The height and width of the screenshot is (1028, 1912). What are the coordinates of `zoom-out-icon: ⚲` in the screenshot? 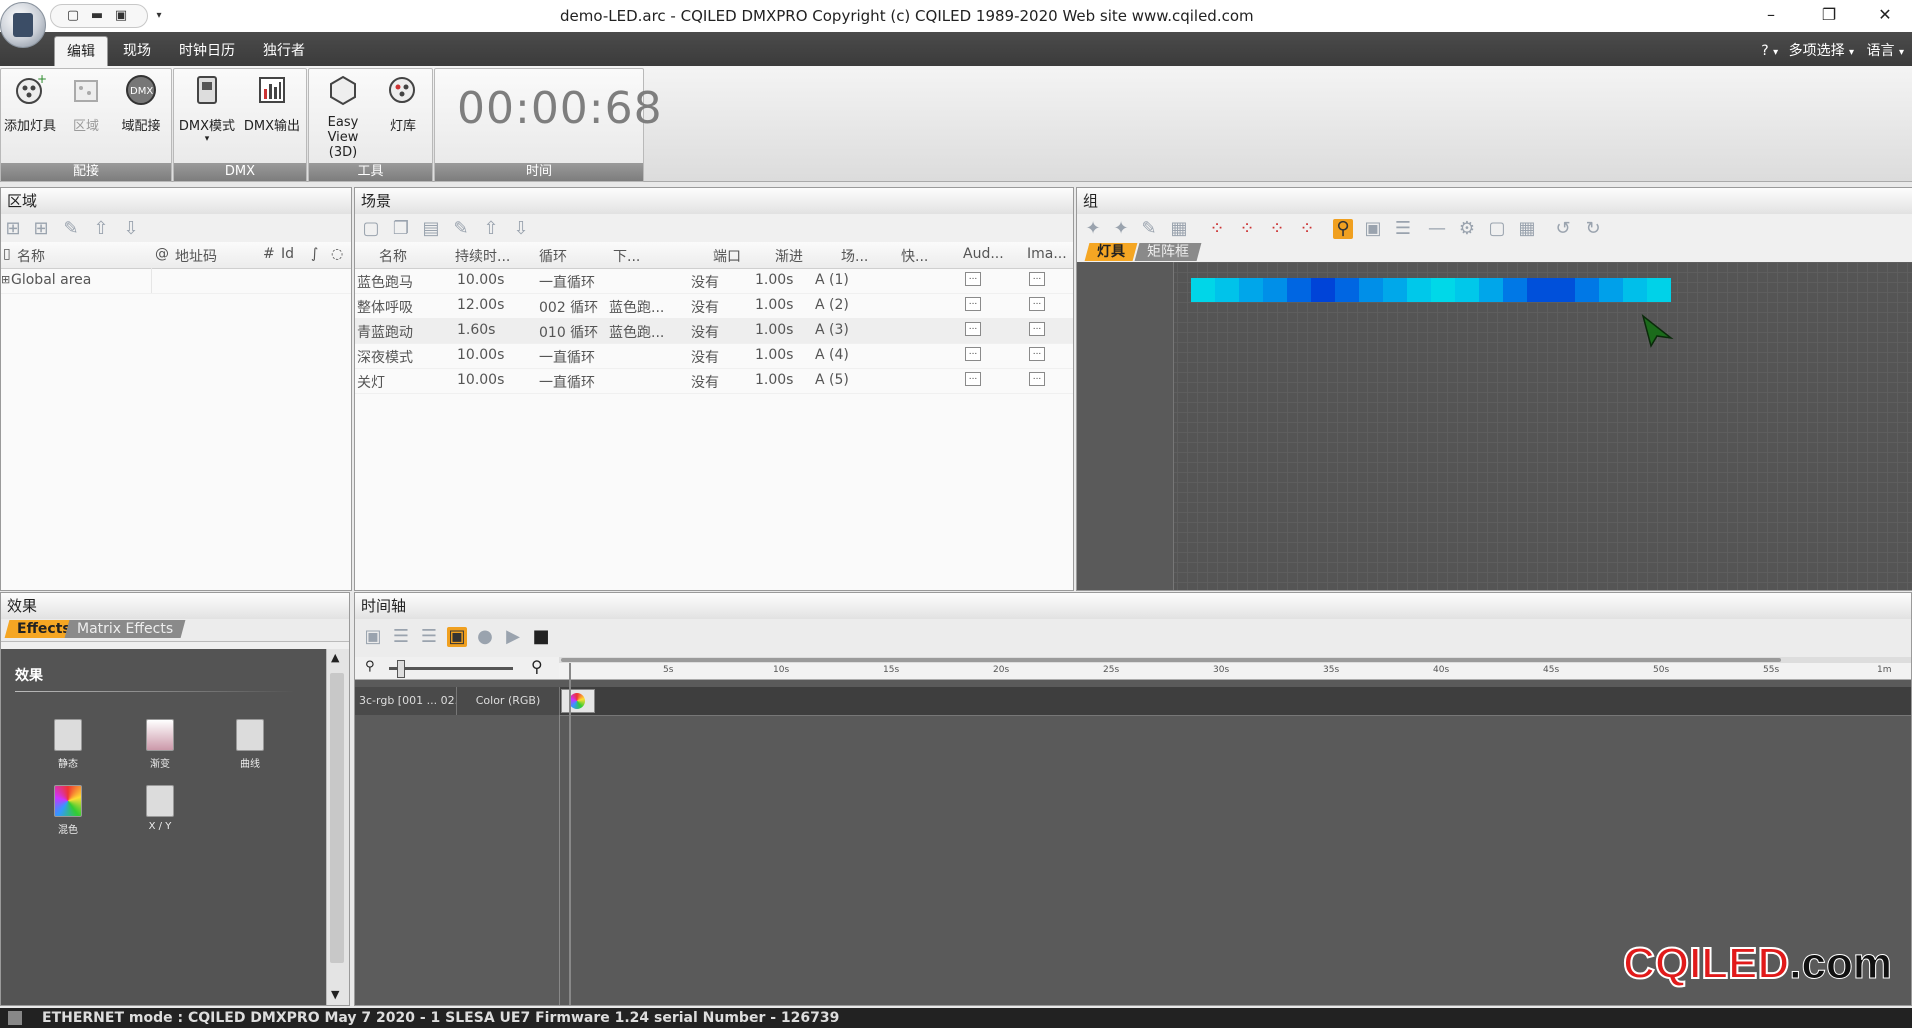 It's located at (370, 666).